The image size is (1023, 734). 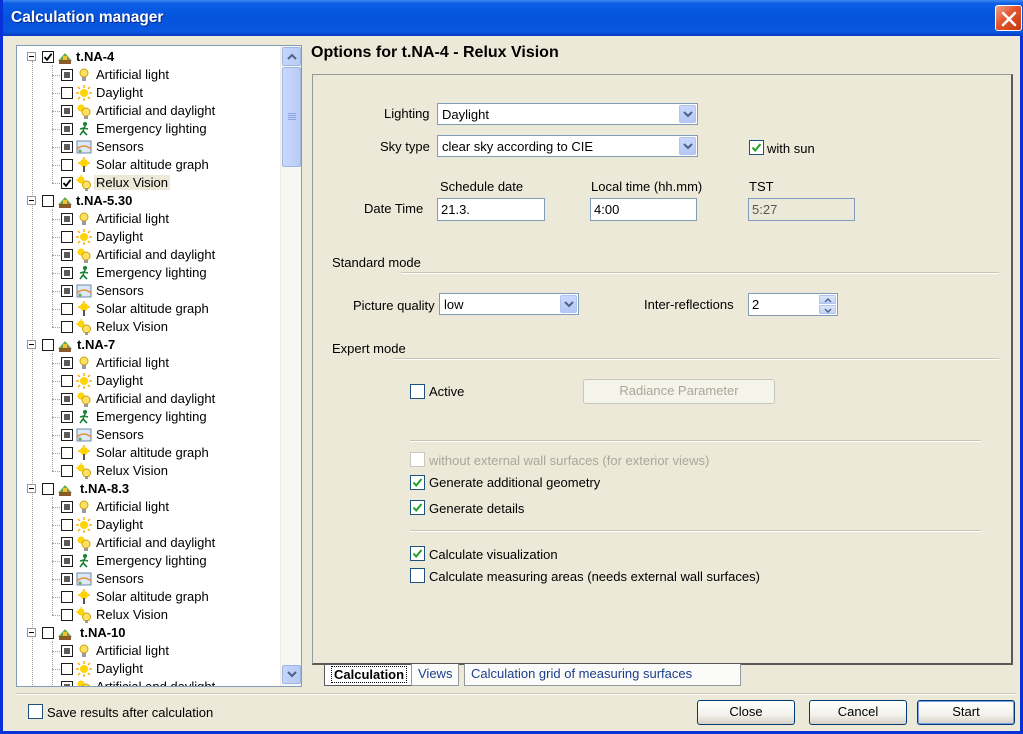 I want to click on tree-vertical-scrollbar, so click(x=290, y=366).